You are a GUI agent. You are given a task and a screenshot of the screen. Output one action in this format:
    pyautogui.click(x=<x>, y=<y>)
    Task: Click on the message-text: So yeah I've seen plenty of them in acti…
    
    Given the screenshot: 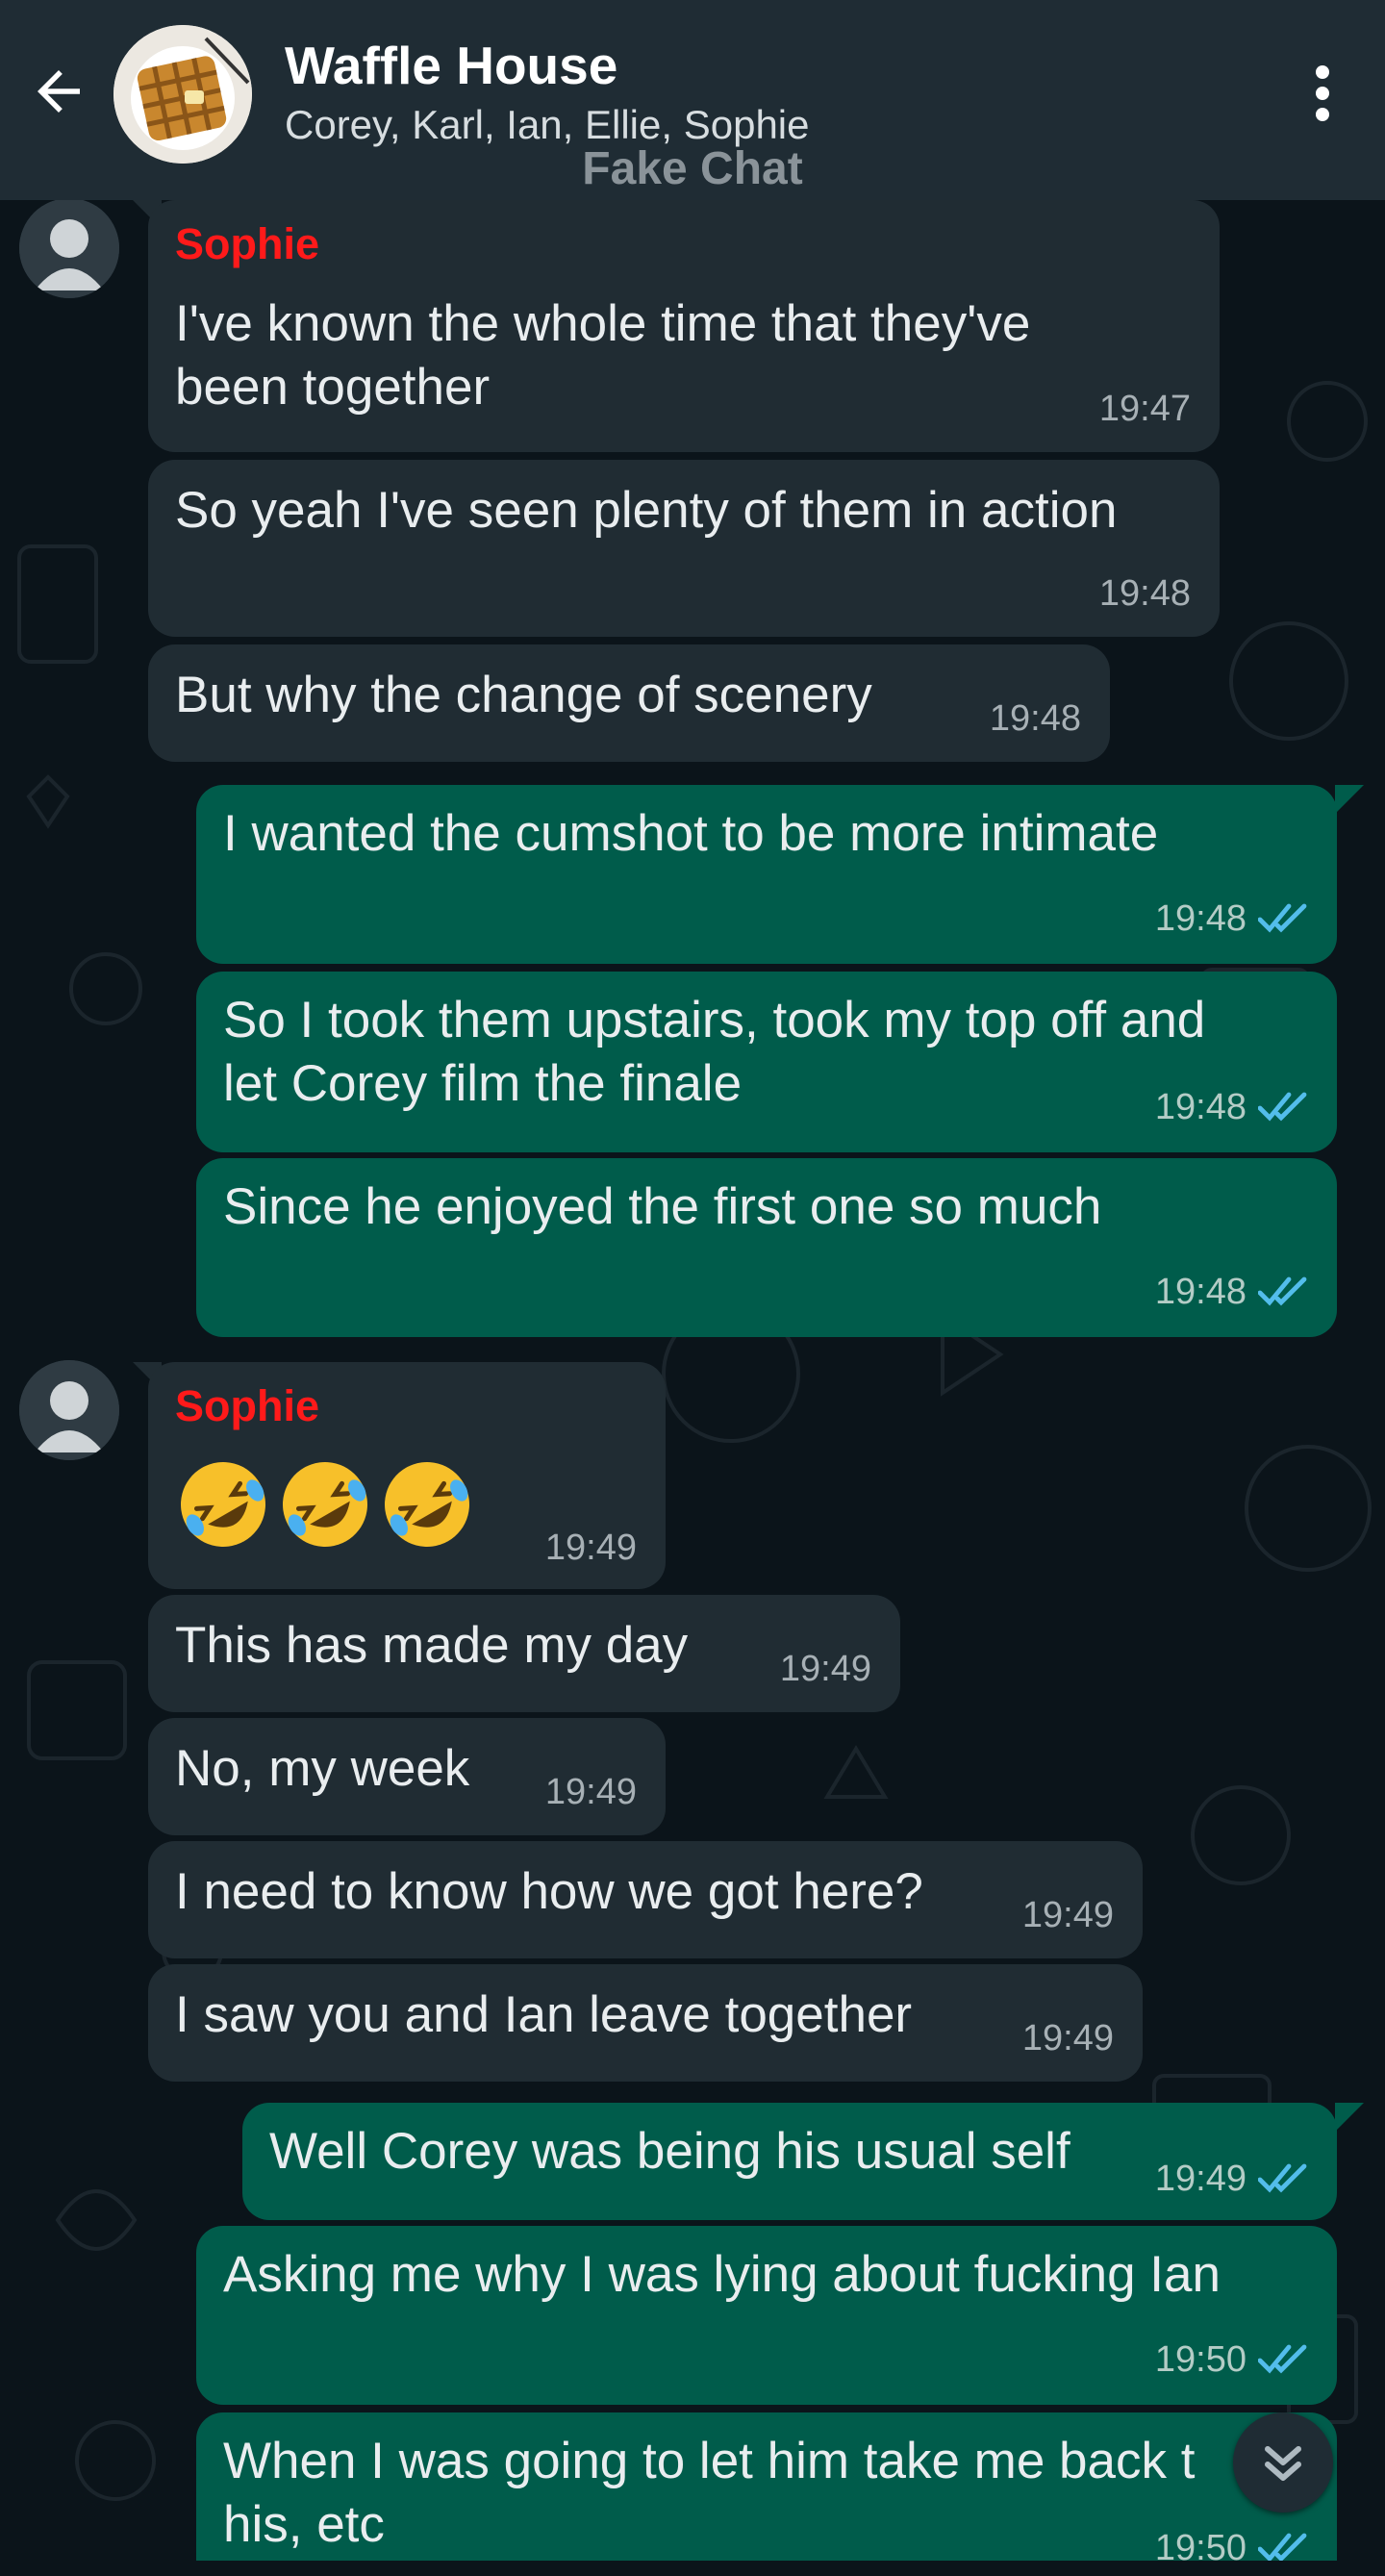 What is the action you would take?
    pyautogui.click(x=646, y=510)
    